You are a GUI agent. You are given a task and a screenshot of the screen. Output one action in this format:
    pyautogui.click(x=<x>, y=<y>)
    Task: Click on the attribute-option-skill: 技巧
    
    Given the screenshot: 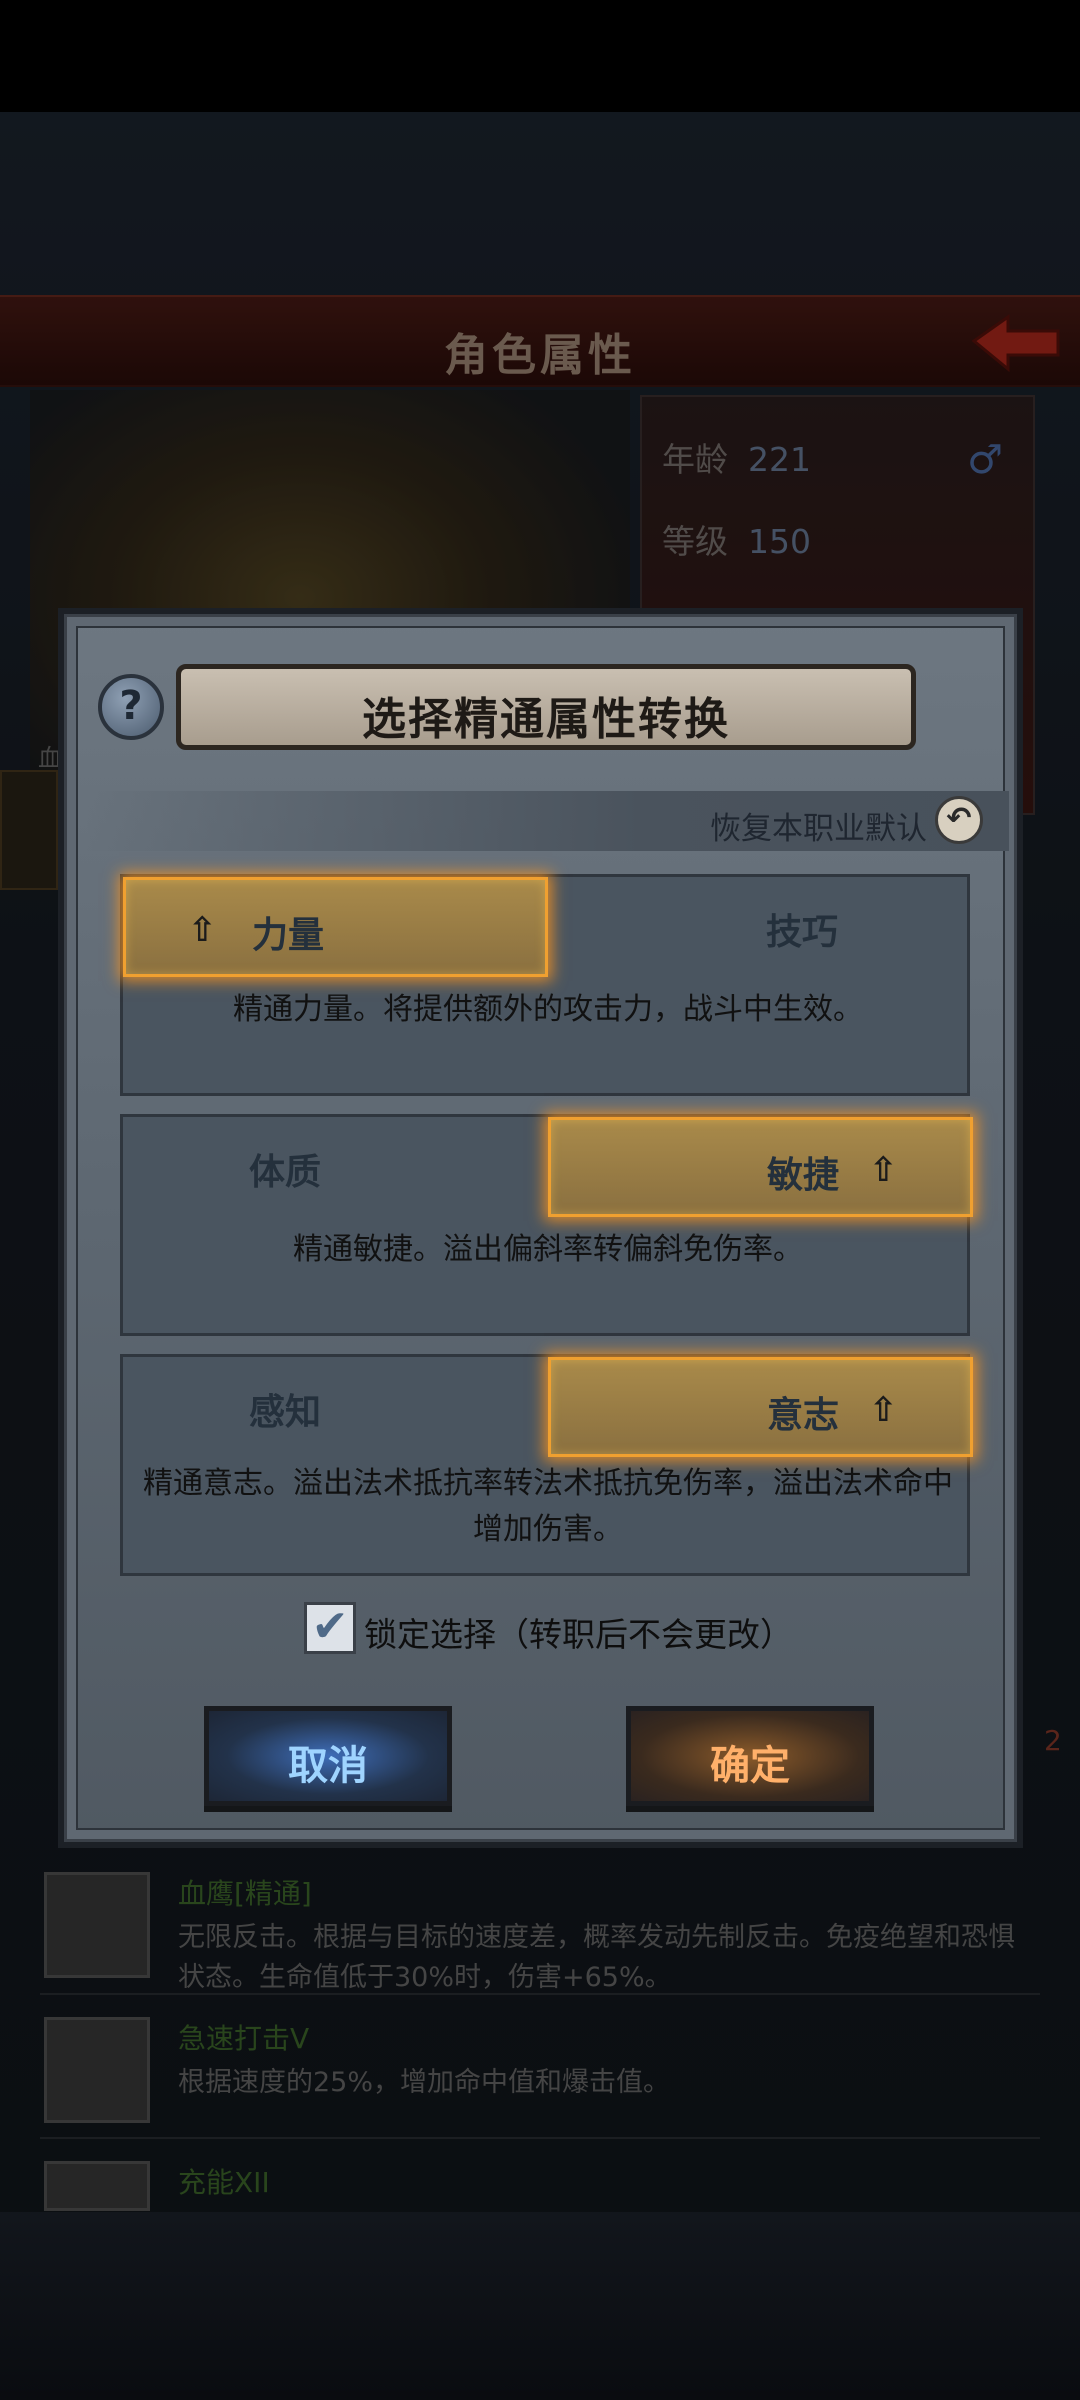 What is the action you would take?
    pyautogui.click(x=760, y=927)
    